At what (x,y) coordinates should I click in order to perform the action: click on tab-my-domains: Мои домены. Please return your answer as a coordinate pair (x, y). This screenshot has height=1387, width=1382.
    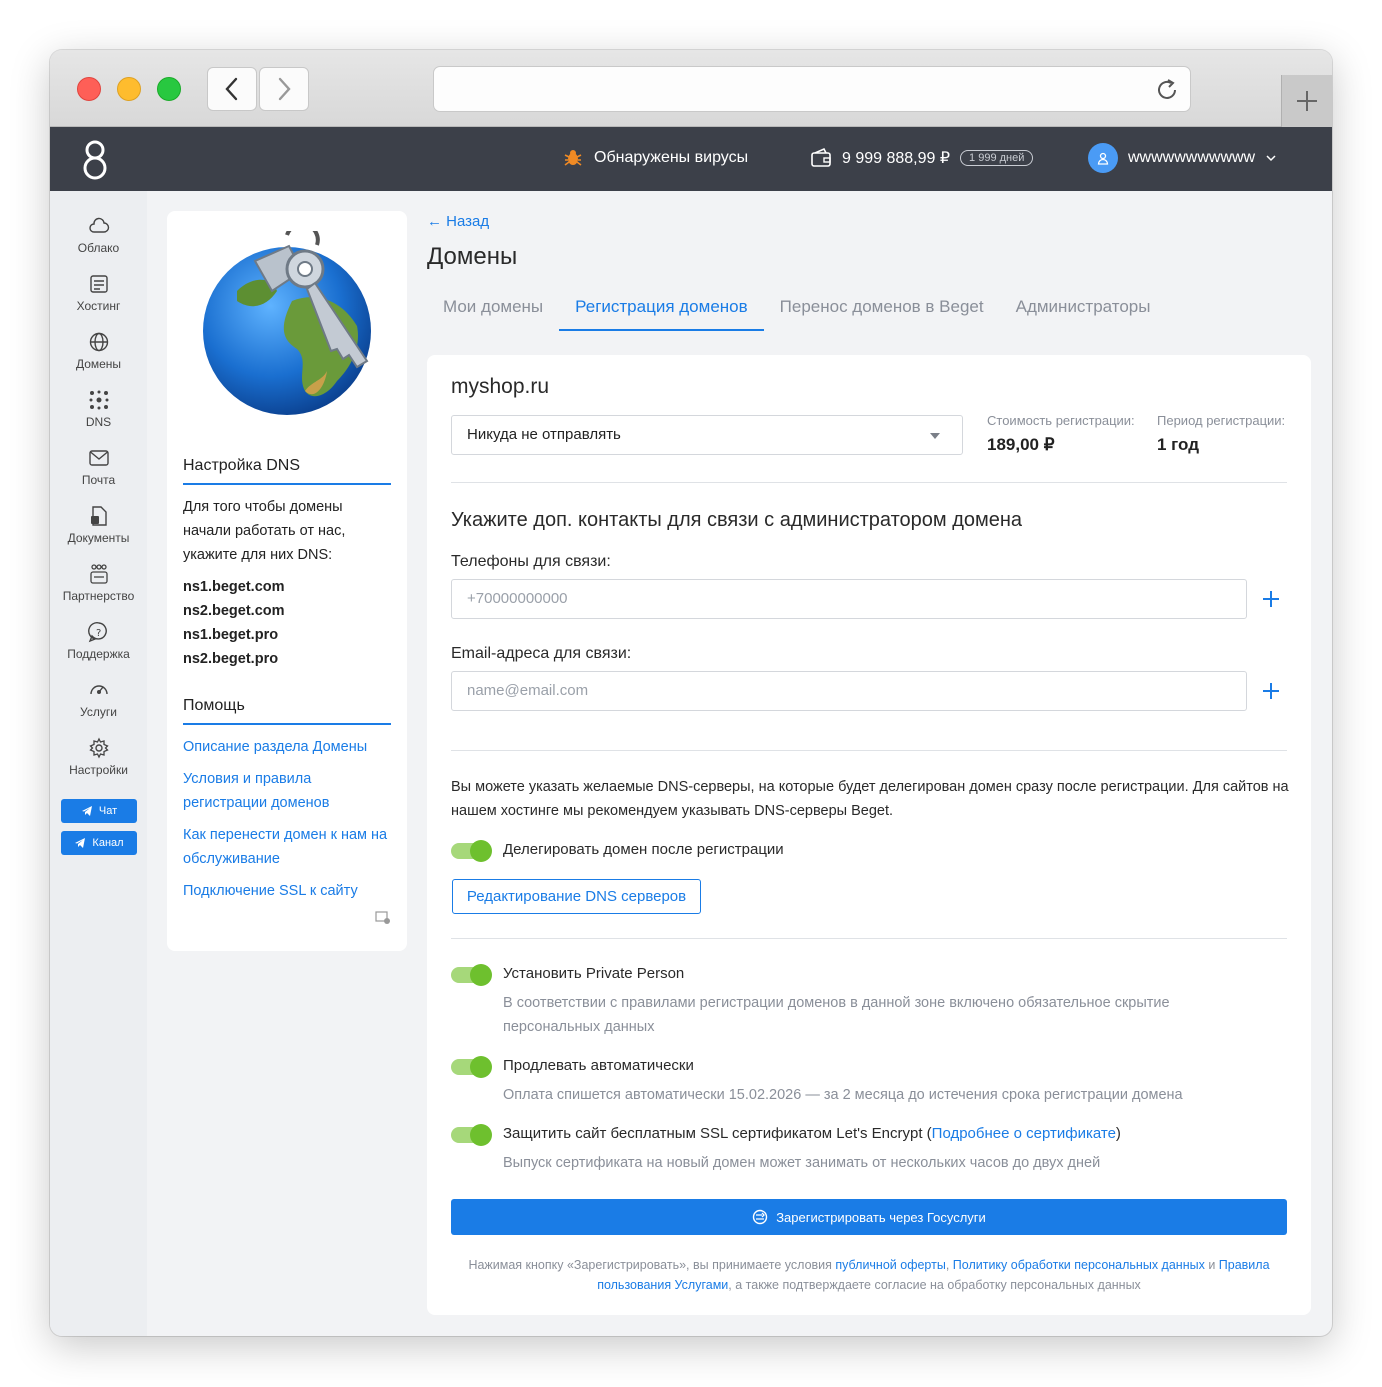
    Looking at the image, I should click on (493, 310).